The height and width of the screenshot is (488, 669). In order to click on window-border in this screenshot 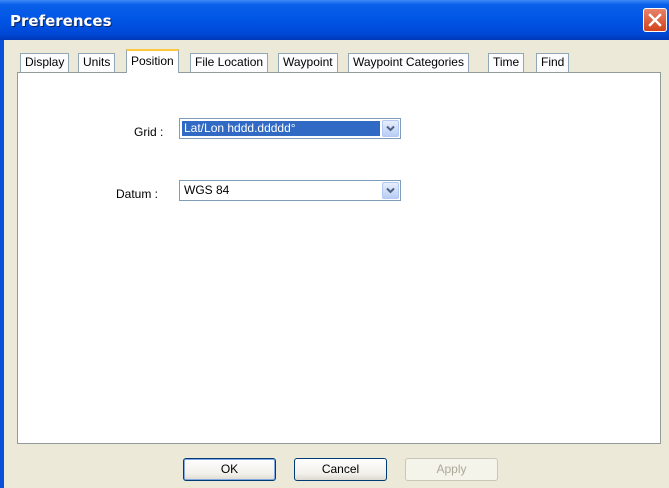, I will do `click(2, 264)`.